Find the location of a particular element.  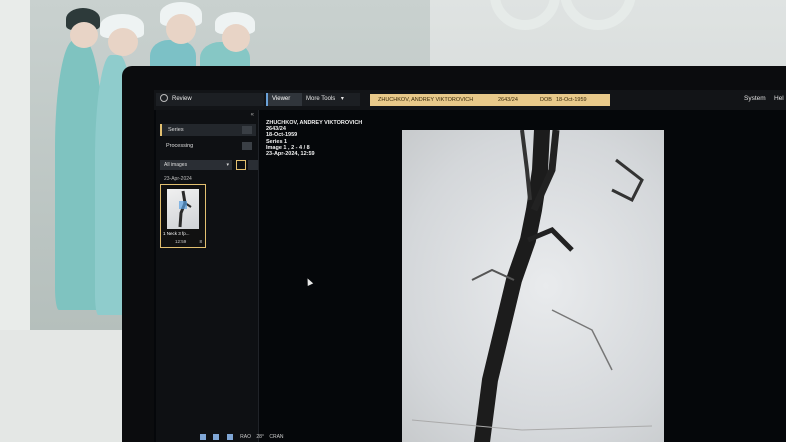

sidebar-item-label: Processing is located at coordinates (180, 146).